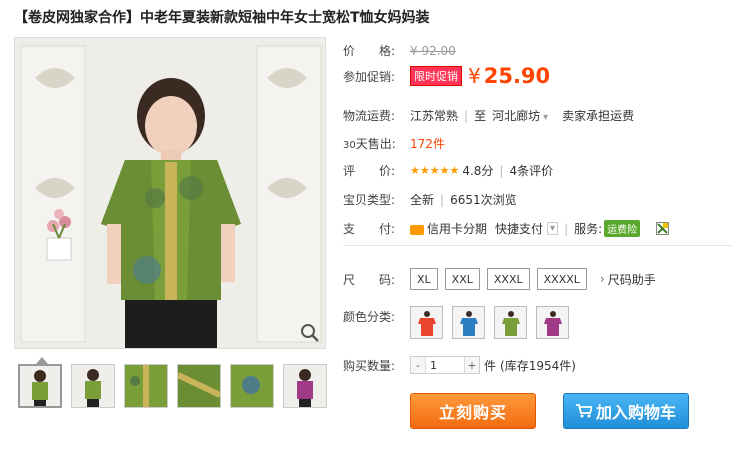 Image resolution: width=732 pixels, height=452 pixels. I want to click on color-option-blue, so click(468, 322).